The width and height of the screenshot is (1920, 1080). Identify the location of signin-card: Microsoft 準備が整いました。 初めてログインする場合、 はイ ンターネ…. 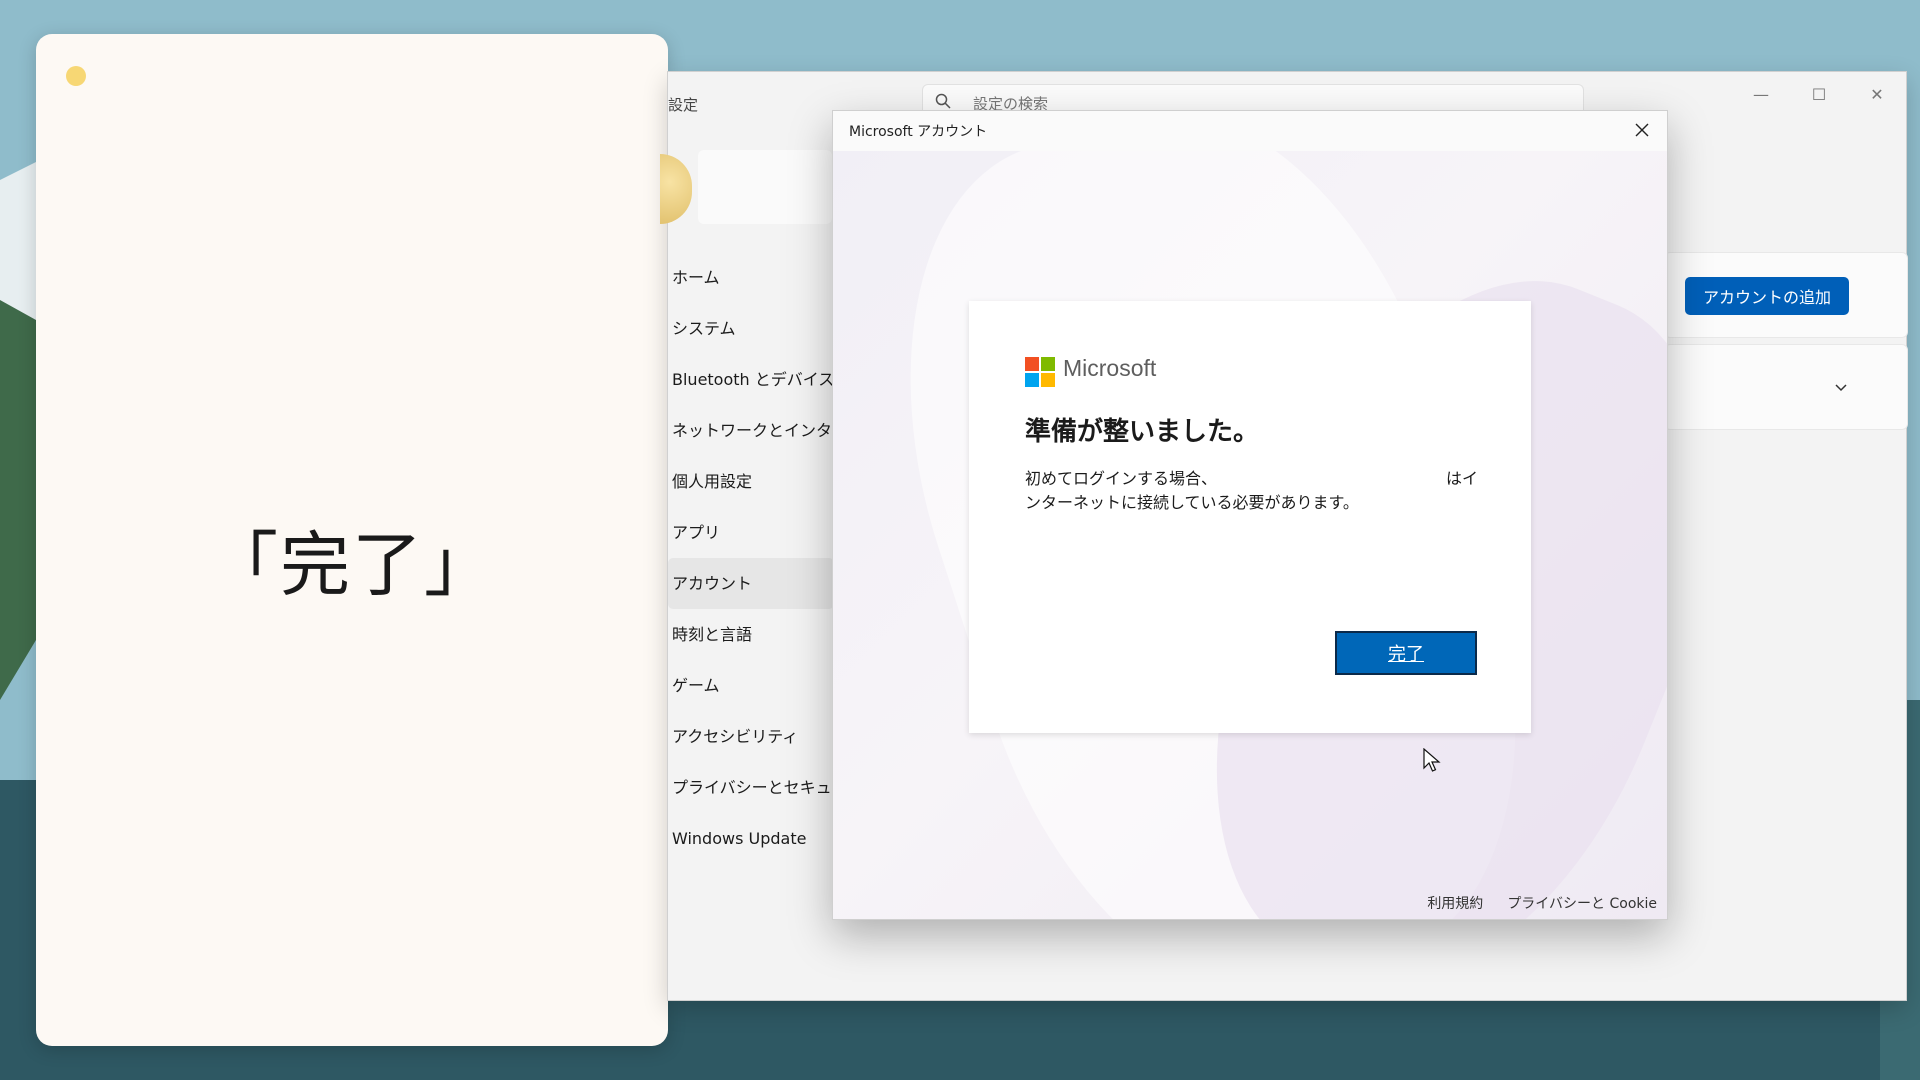
(1250, 517).